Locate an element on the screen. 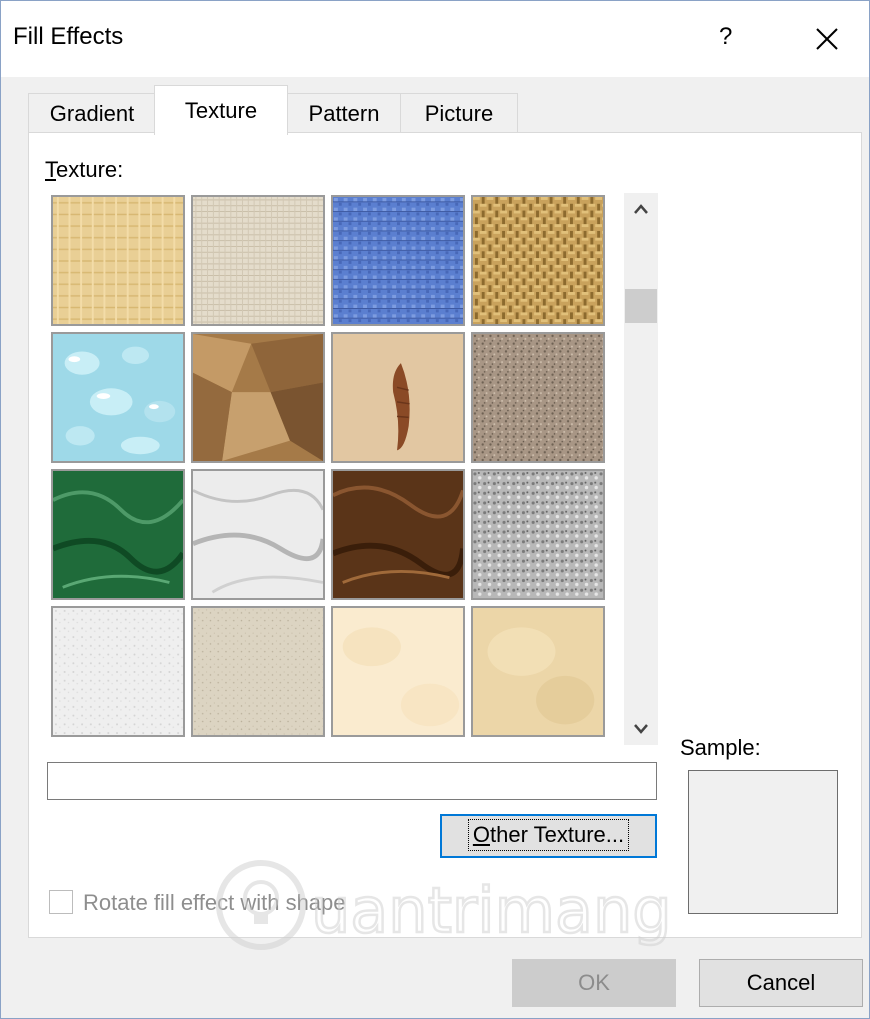  brown-marble-swatch is located at coordinates (398, 534).